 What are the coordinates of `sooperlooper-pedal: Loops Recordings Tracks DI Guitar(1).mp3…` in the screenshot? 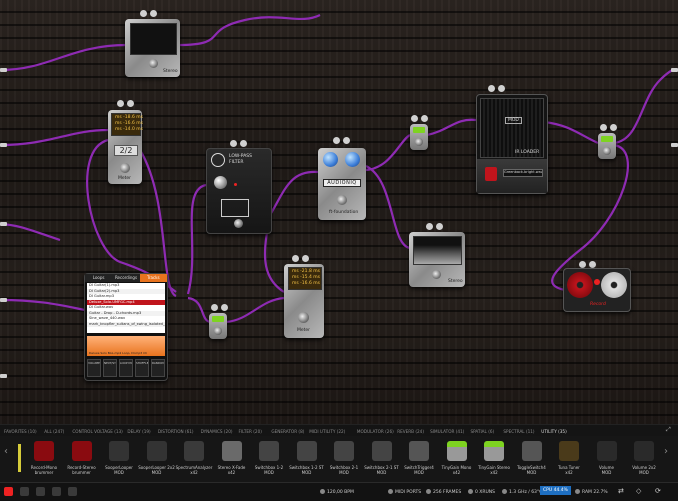 It's located at (126, 327).